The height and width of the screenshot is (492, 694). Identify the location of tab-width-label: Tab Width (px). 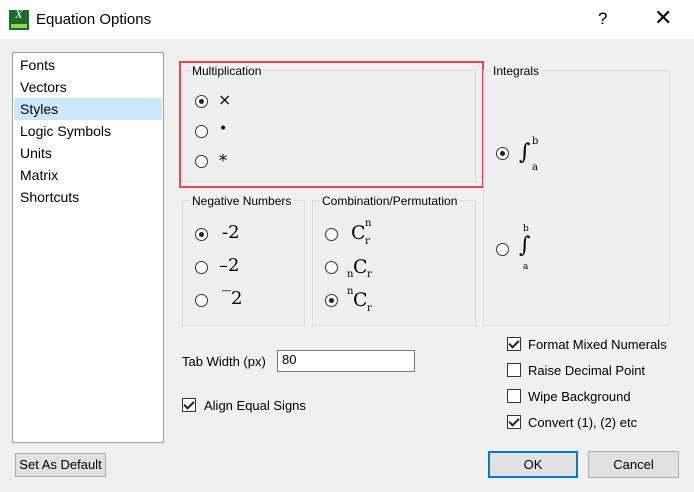
(224, 361).